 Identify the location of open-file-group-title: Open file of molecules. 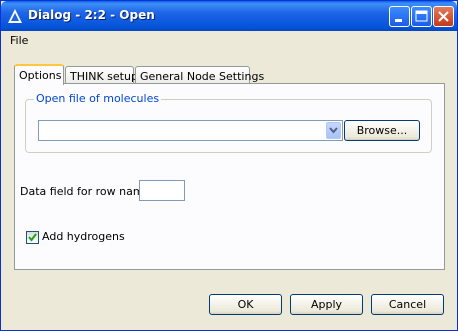
(98, 98).